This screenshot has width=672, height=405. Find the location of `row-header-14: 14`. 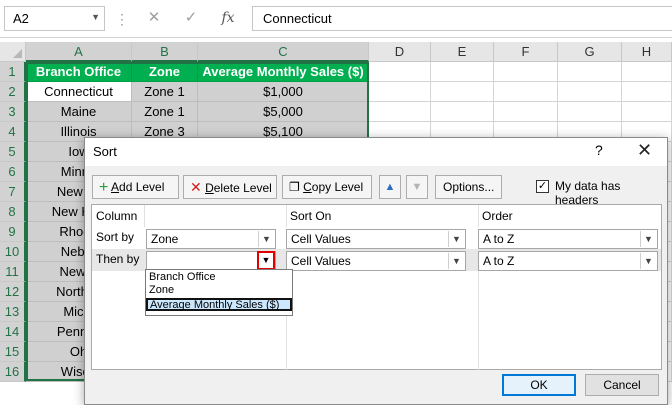

row-header-14: 14 is located at coordinates (13, 332).